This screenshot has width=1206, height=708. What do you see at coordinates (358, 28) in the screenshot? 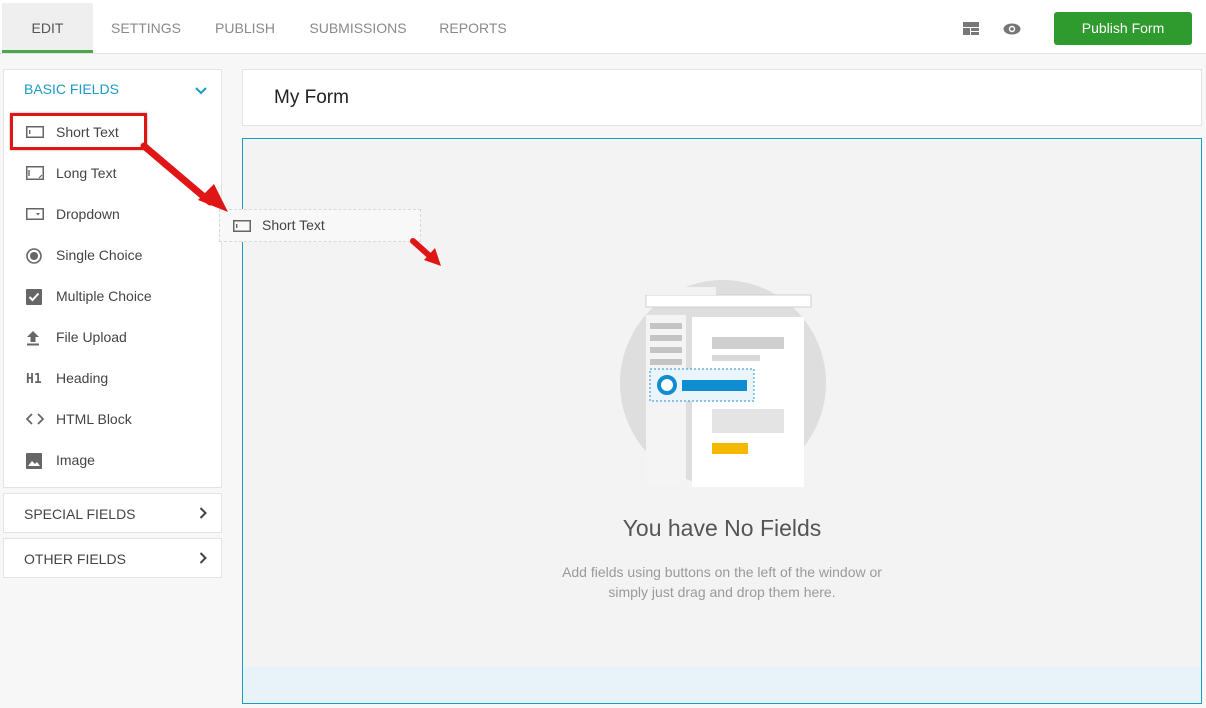
I see `tab-submissions: SUBMISSIONS` at bounding box center [358, 28].